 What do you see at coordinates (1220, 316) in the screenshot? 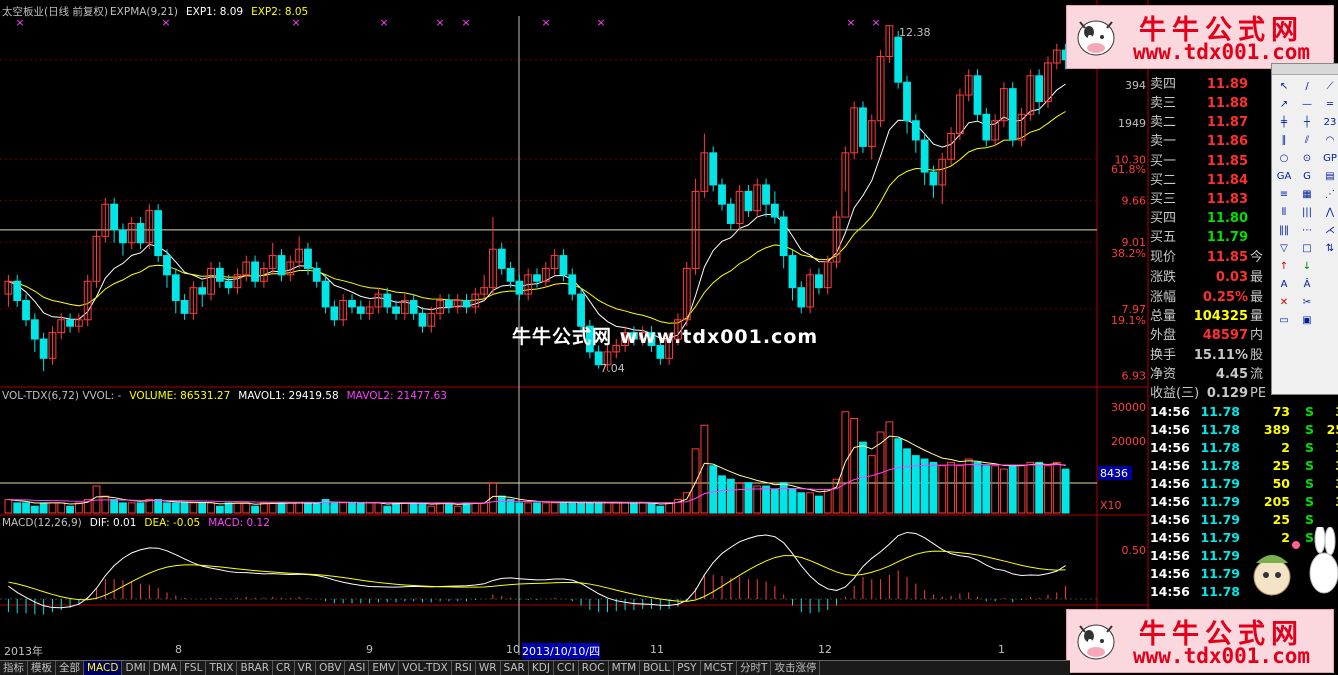
I see `quote-value: 104325` at bounding box center [1220, 316].